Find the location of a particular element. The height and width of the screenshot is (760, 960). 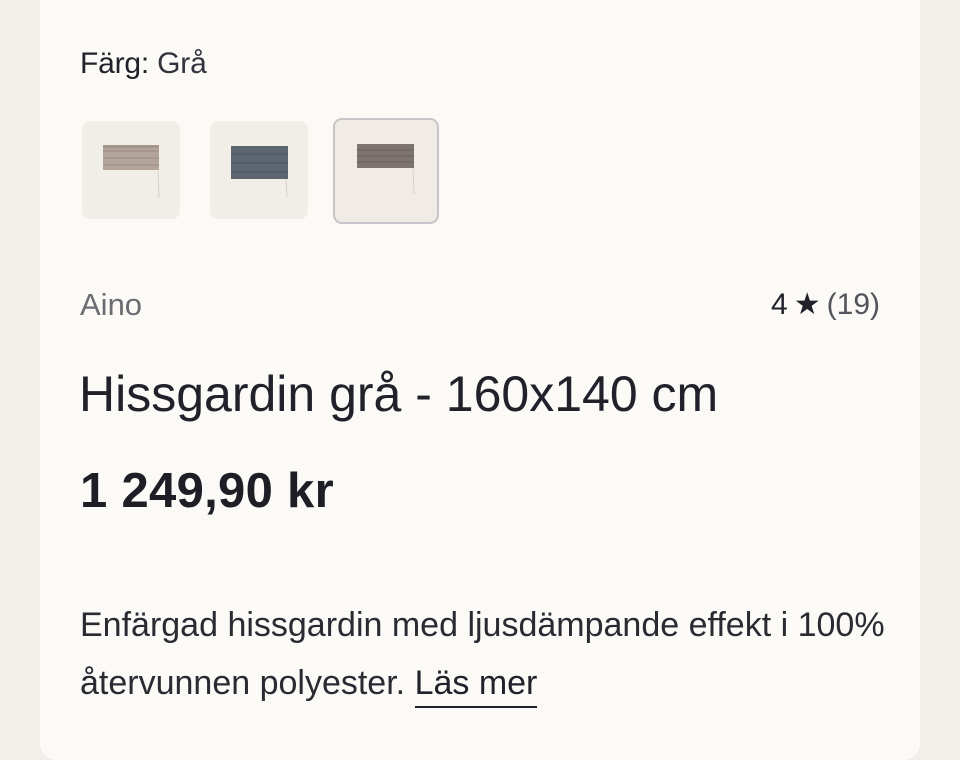

rating-value: 4 is located at coordinates (779, 304).